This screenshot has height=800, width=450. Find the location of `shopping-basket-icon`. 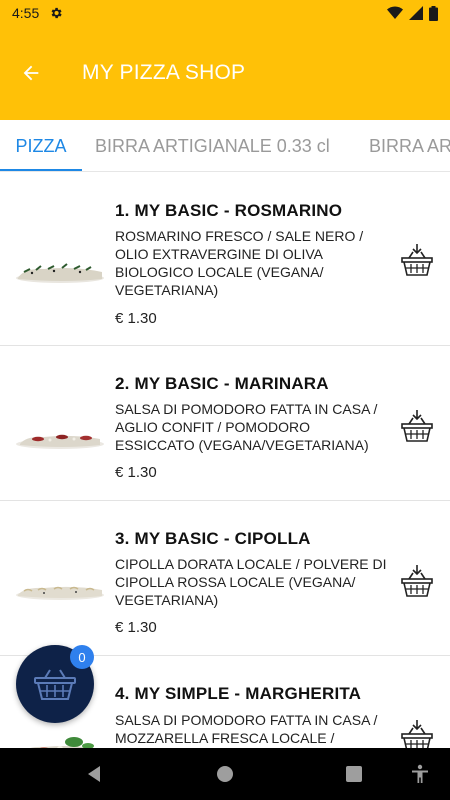

shopping-basket-icon is located at coordinates (55, 684).